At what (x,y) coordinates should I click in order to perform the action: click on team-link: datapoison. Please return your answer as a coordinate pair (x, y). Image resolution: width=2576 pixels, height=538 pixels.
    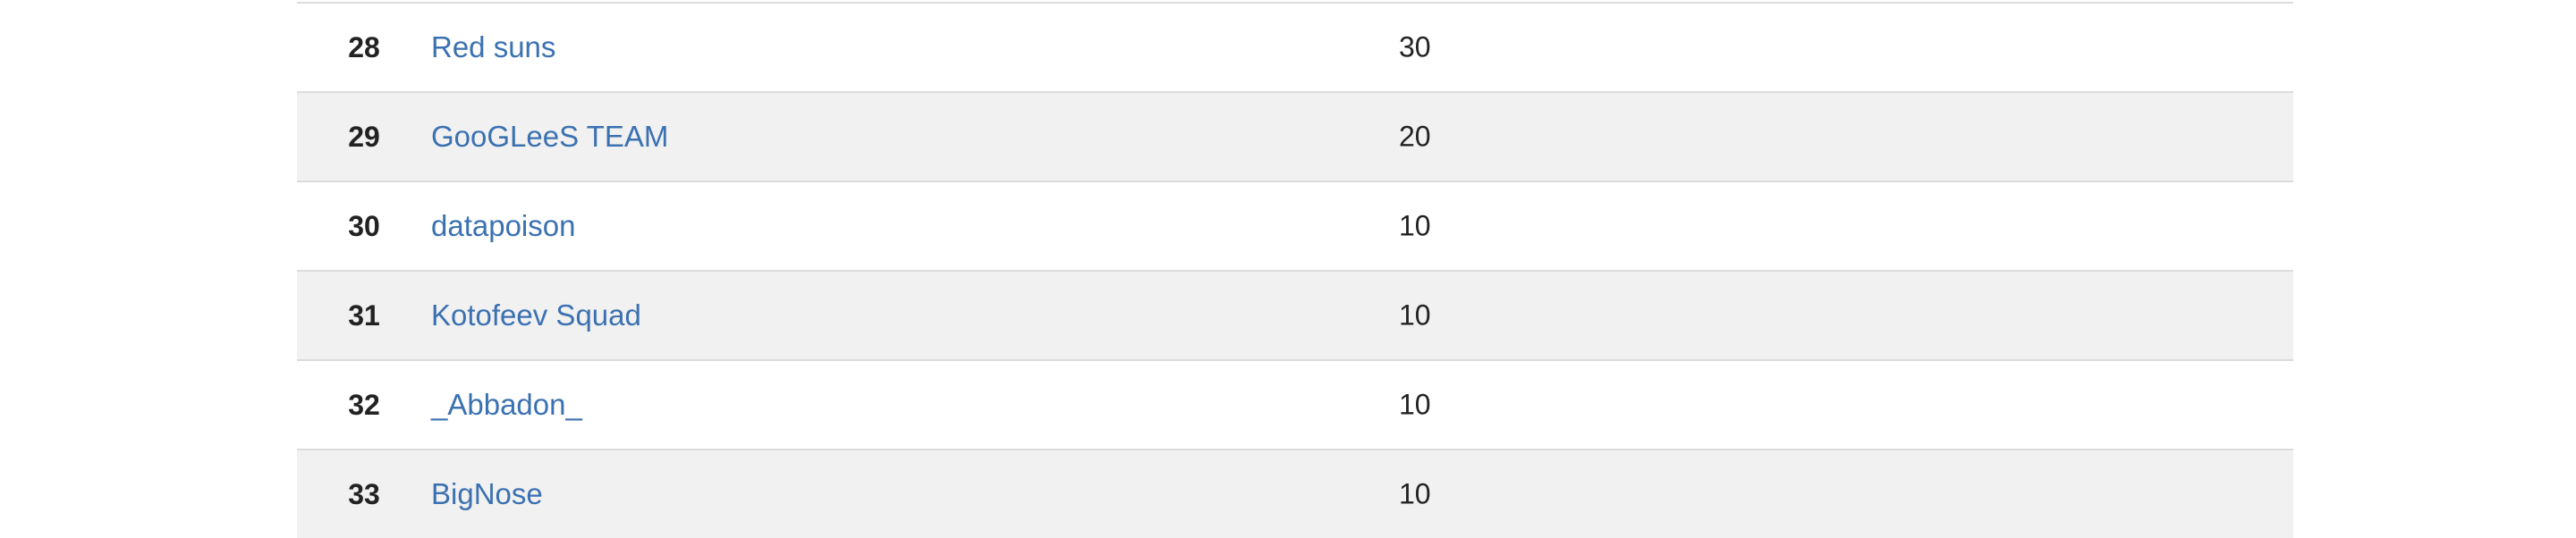
    Looking at the image, I should click on (915, 226).